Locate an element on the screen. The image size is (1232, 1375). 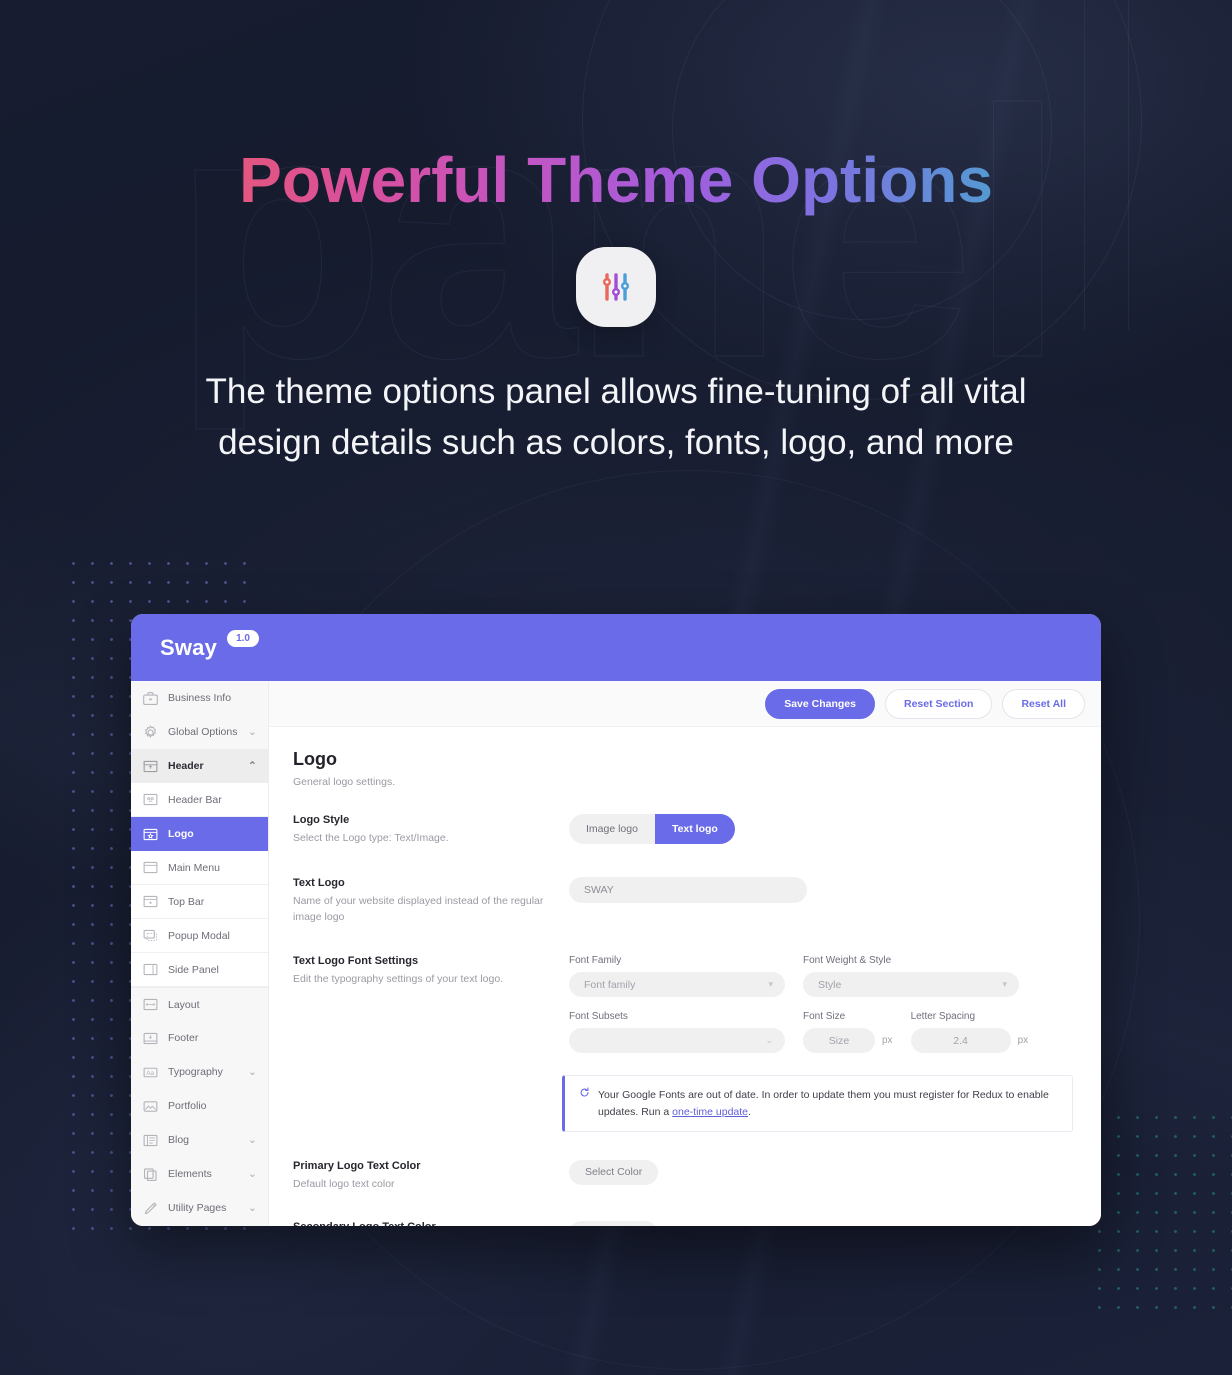
sidebar-item-global-options: Global Options ⌄ is located at coordinates (199, 732).